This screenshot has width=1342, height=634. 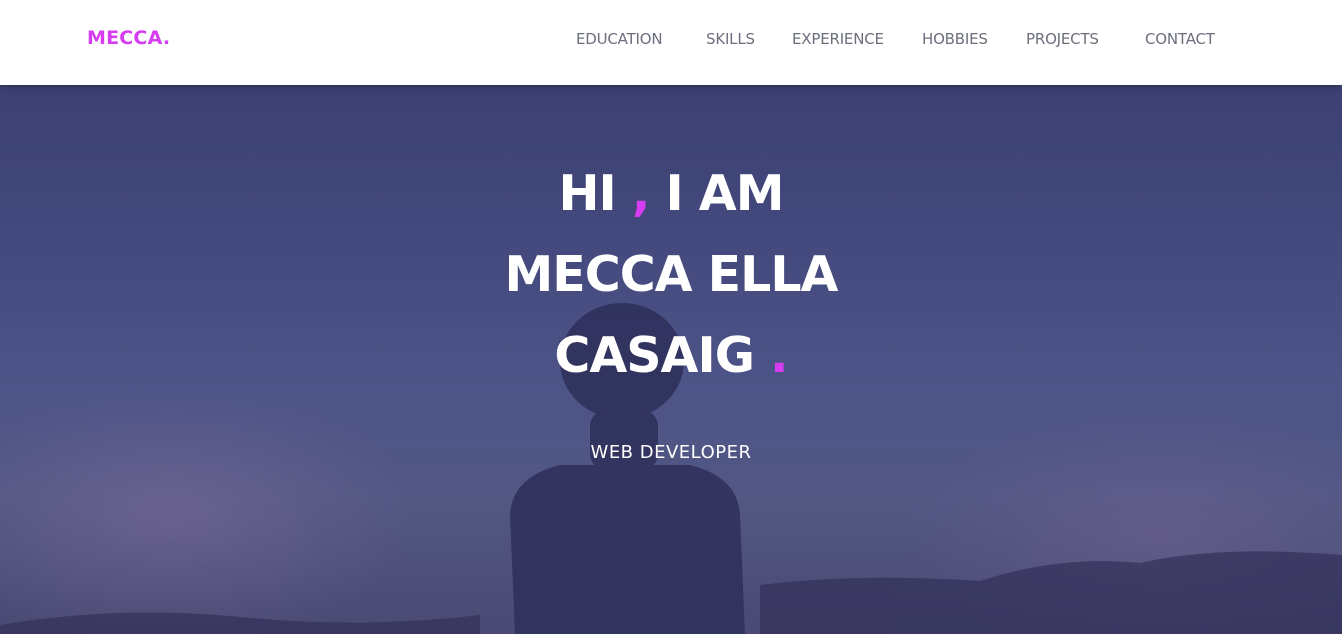 What do you see at coordinates (1180, 39) in the screenshot?
I see `nav-link-contact: CONTACT` at bounding box center [1180, 39].